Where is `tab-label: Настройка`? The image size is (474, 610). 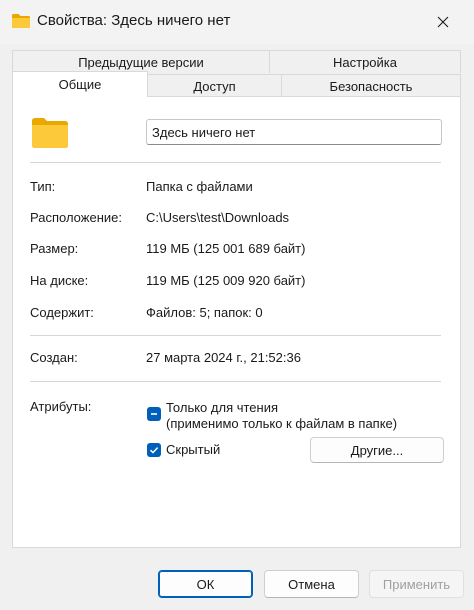
tab-label: Настройка is located at coordinates (365, 62).